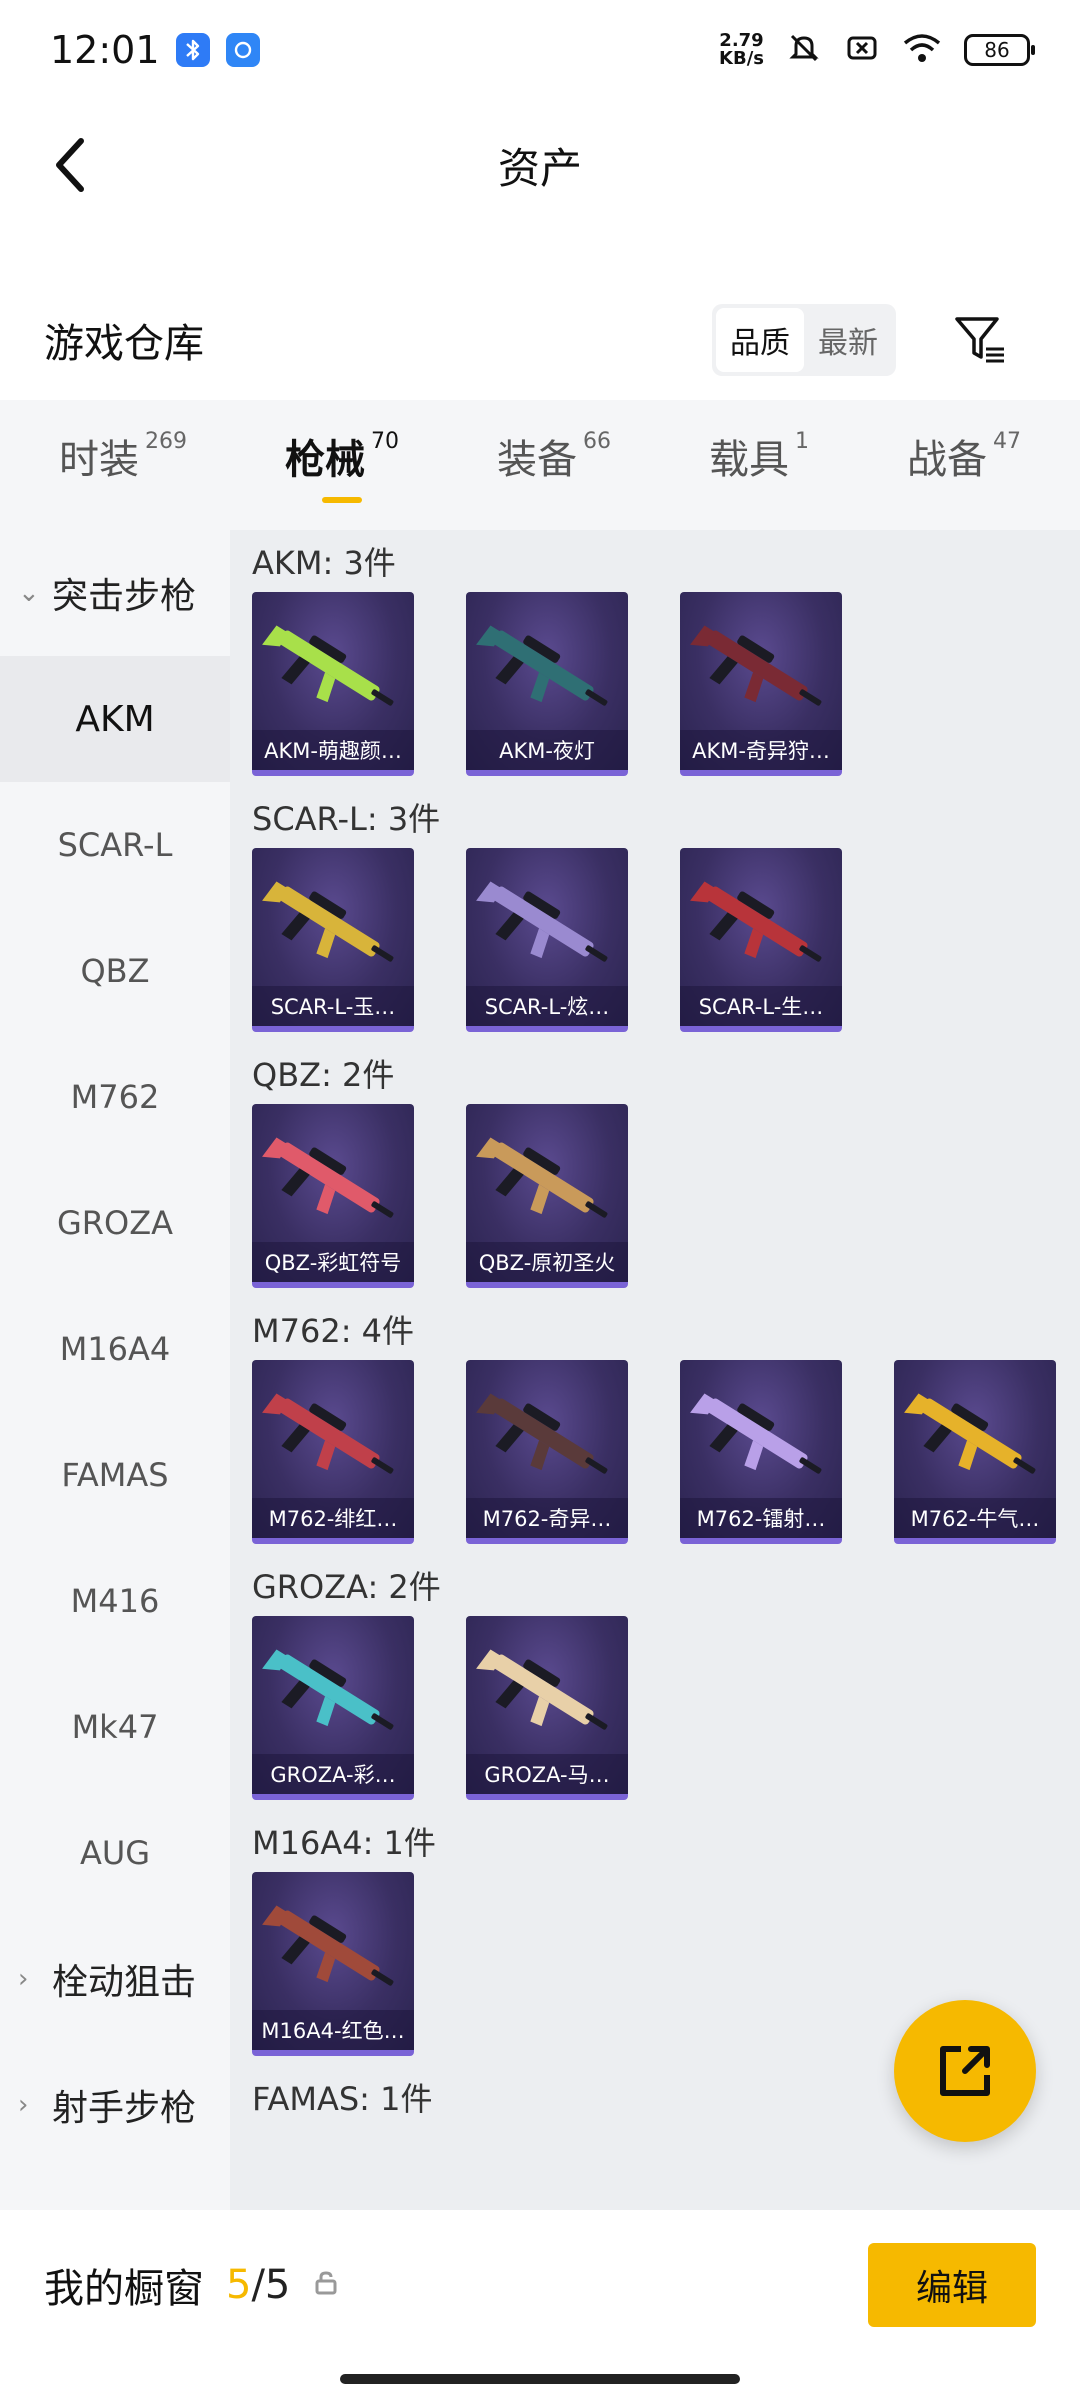 The height and width of the screenshot is (2400, 1080). What do you see at coordinates (115, 719) in the screenshot?
I see `sidebar-item-akm: AKM` at bounding box center [115, 719].